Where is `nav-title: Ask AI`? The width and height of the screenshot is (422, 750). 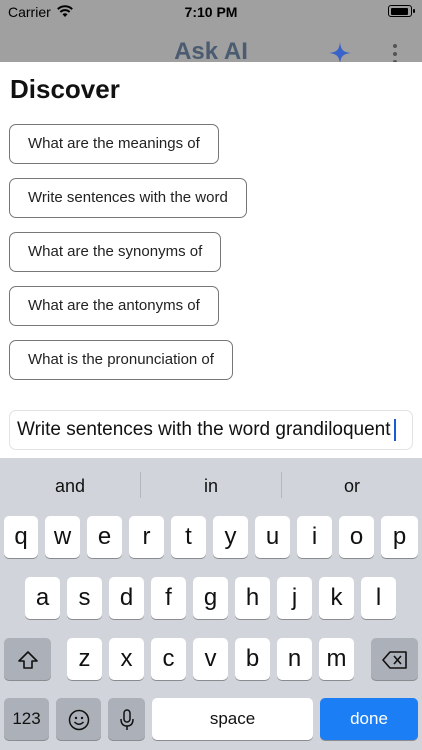 nav-title: Ask AI is located at coordinates (211, 50).